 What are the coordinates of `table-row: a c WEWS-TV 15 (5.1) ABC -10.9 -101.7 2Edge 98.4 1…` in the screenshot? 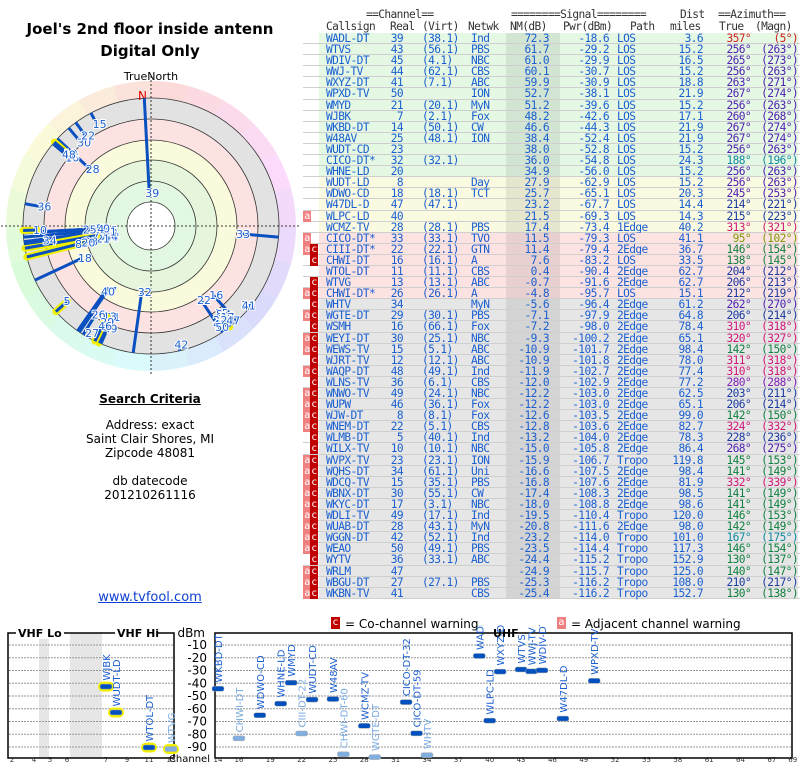 It's located at (551, 349).